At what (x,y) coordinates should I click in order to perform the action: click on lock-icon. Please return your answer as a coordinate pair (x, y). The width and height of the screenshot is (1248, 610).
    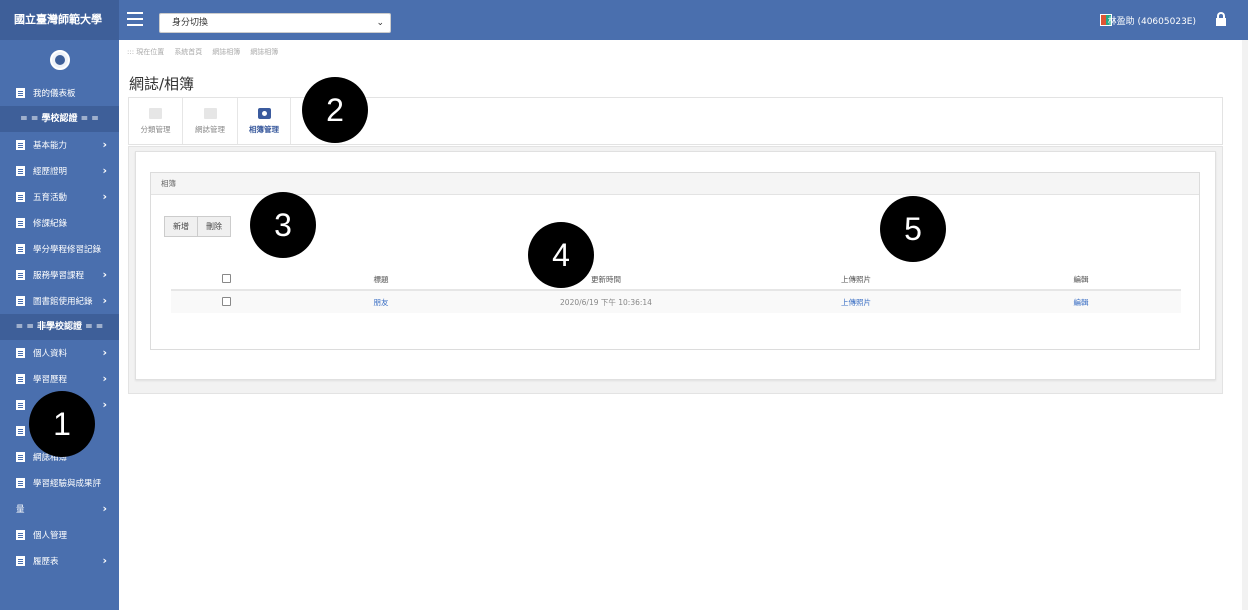
    Looking at the image, I should click on (1221, 19).